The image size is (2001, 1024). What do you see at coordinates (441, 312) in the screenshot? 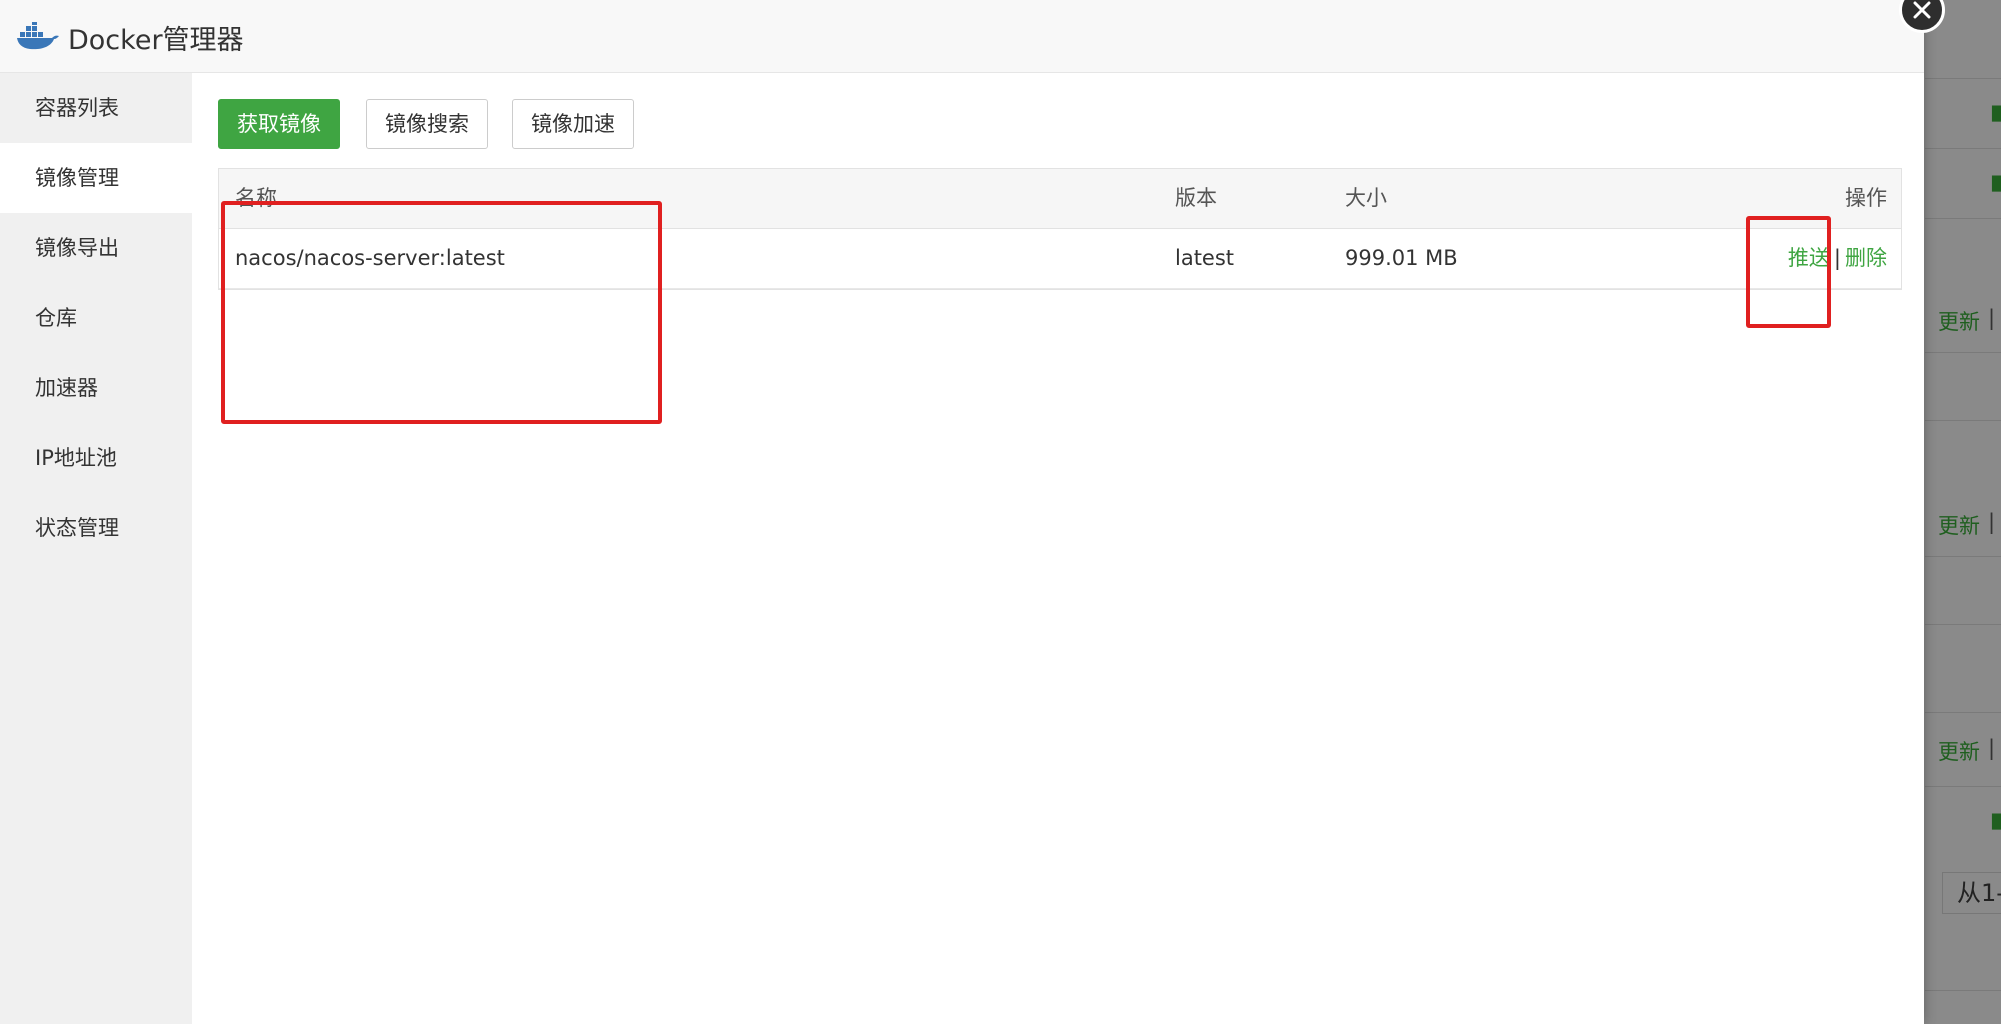
I see `annotation-box-image-name` at bounding box center [441, 312].